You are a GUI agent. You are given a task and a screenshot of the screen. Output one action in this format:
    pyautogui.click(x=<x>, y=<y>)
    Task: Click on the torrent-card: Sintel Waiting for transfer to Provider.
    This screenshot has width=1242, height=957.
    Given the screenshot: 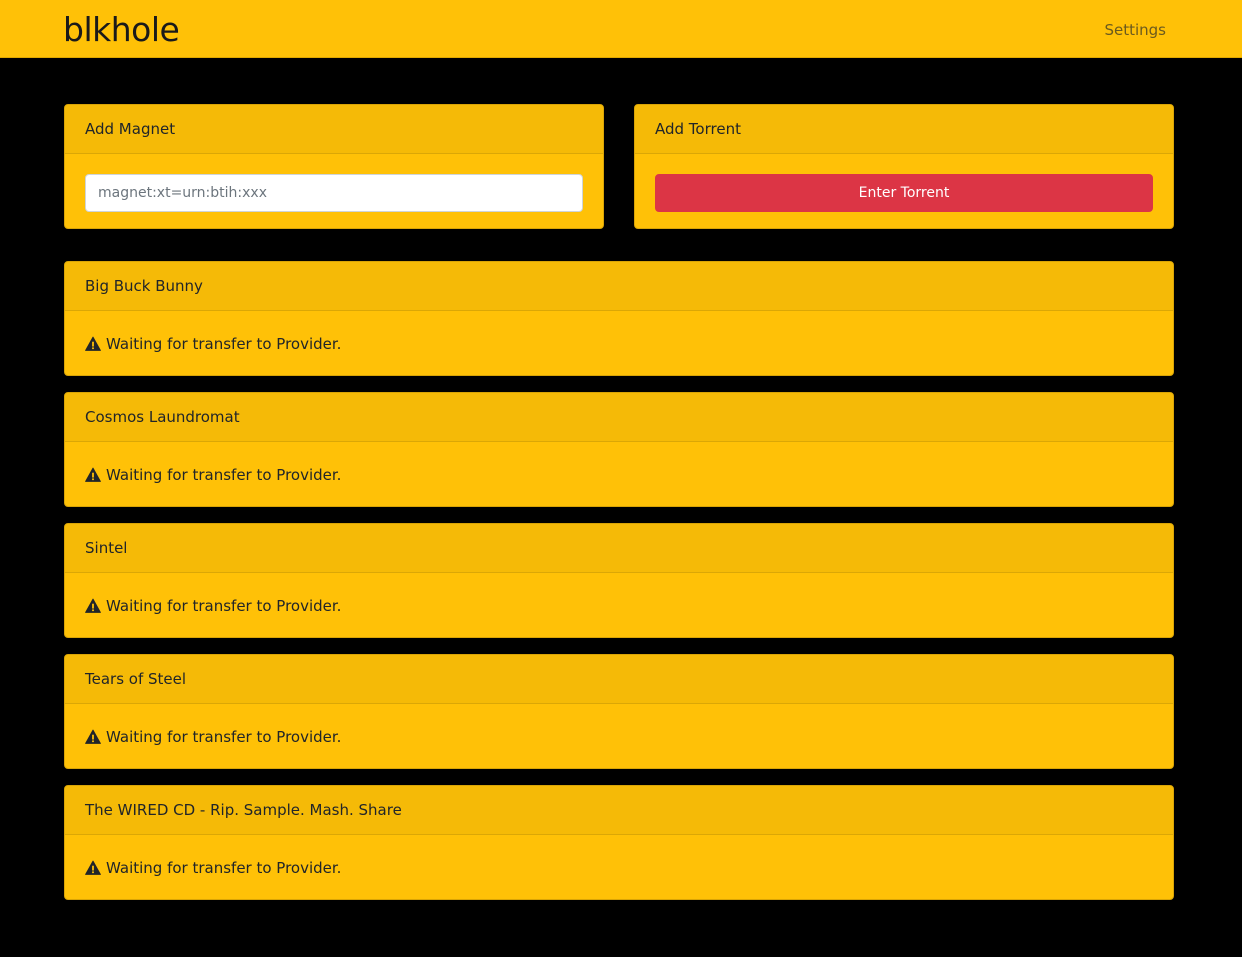 What is the action you would take?
    pyautogui.click(x=619, y=580)
    